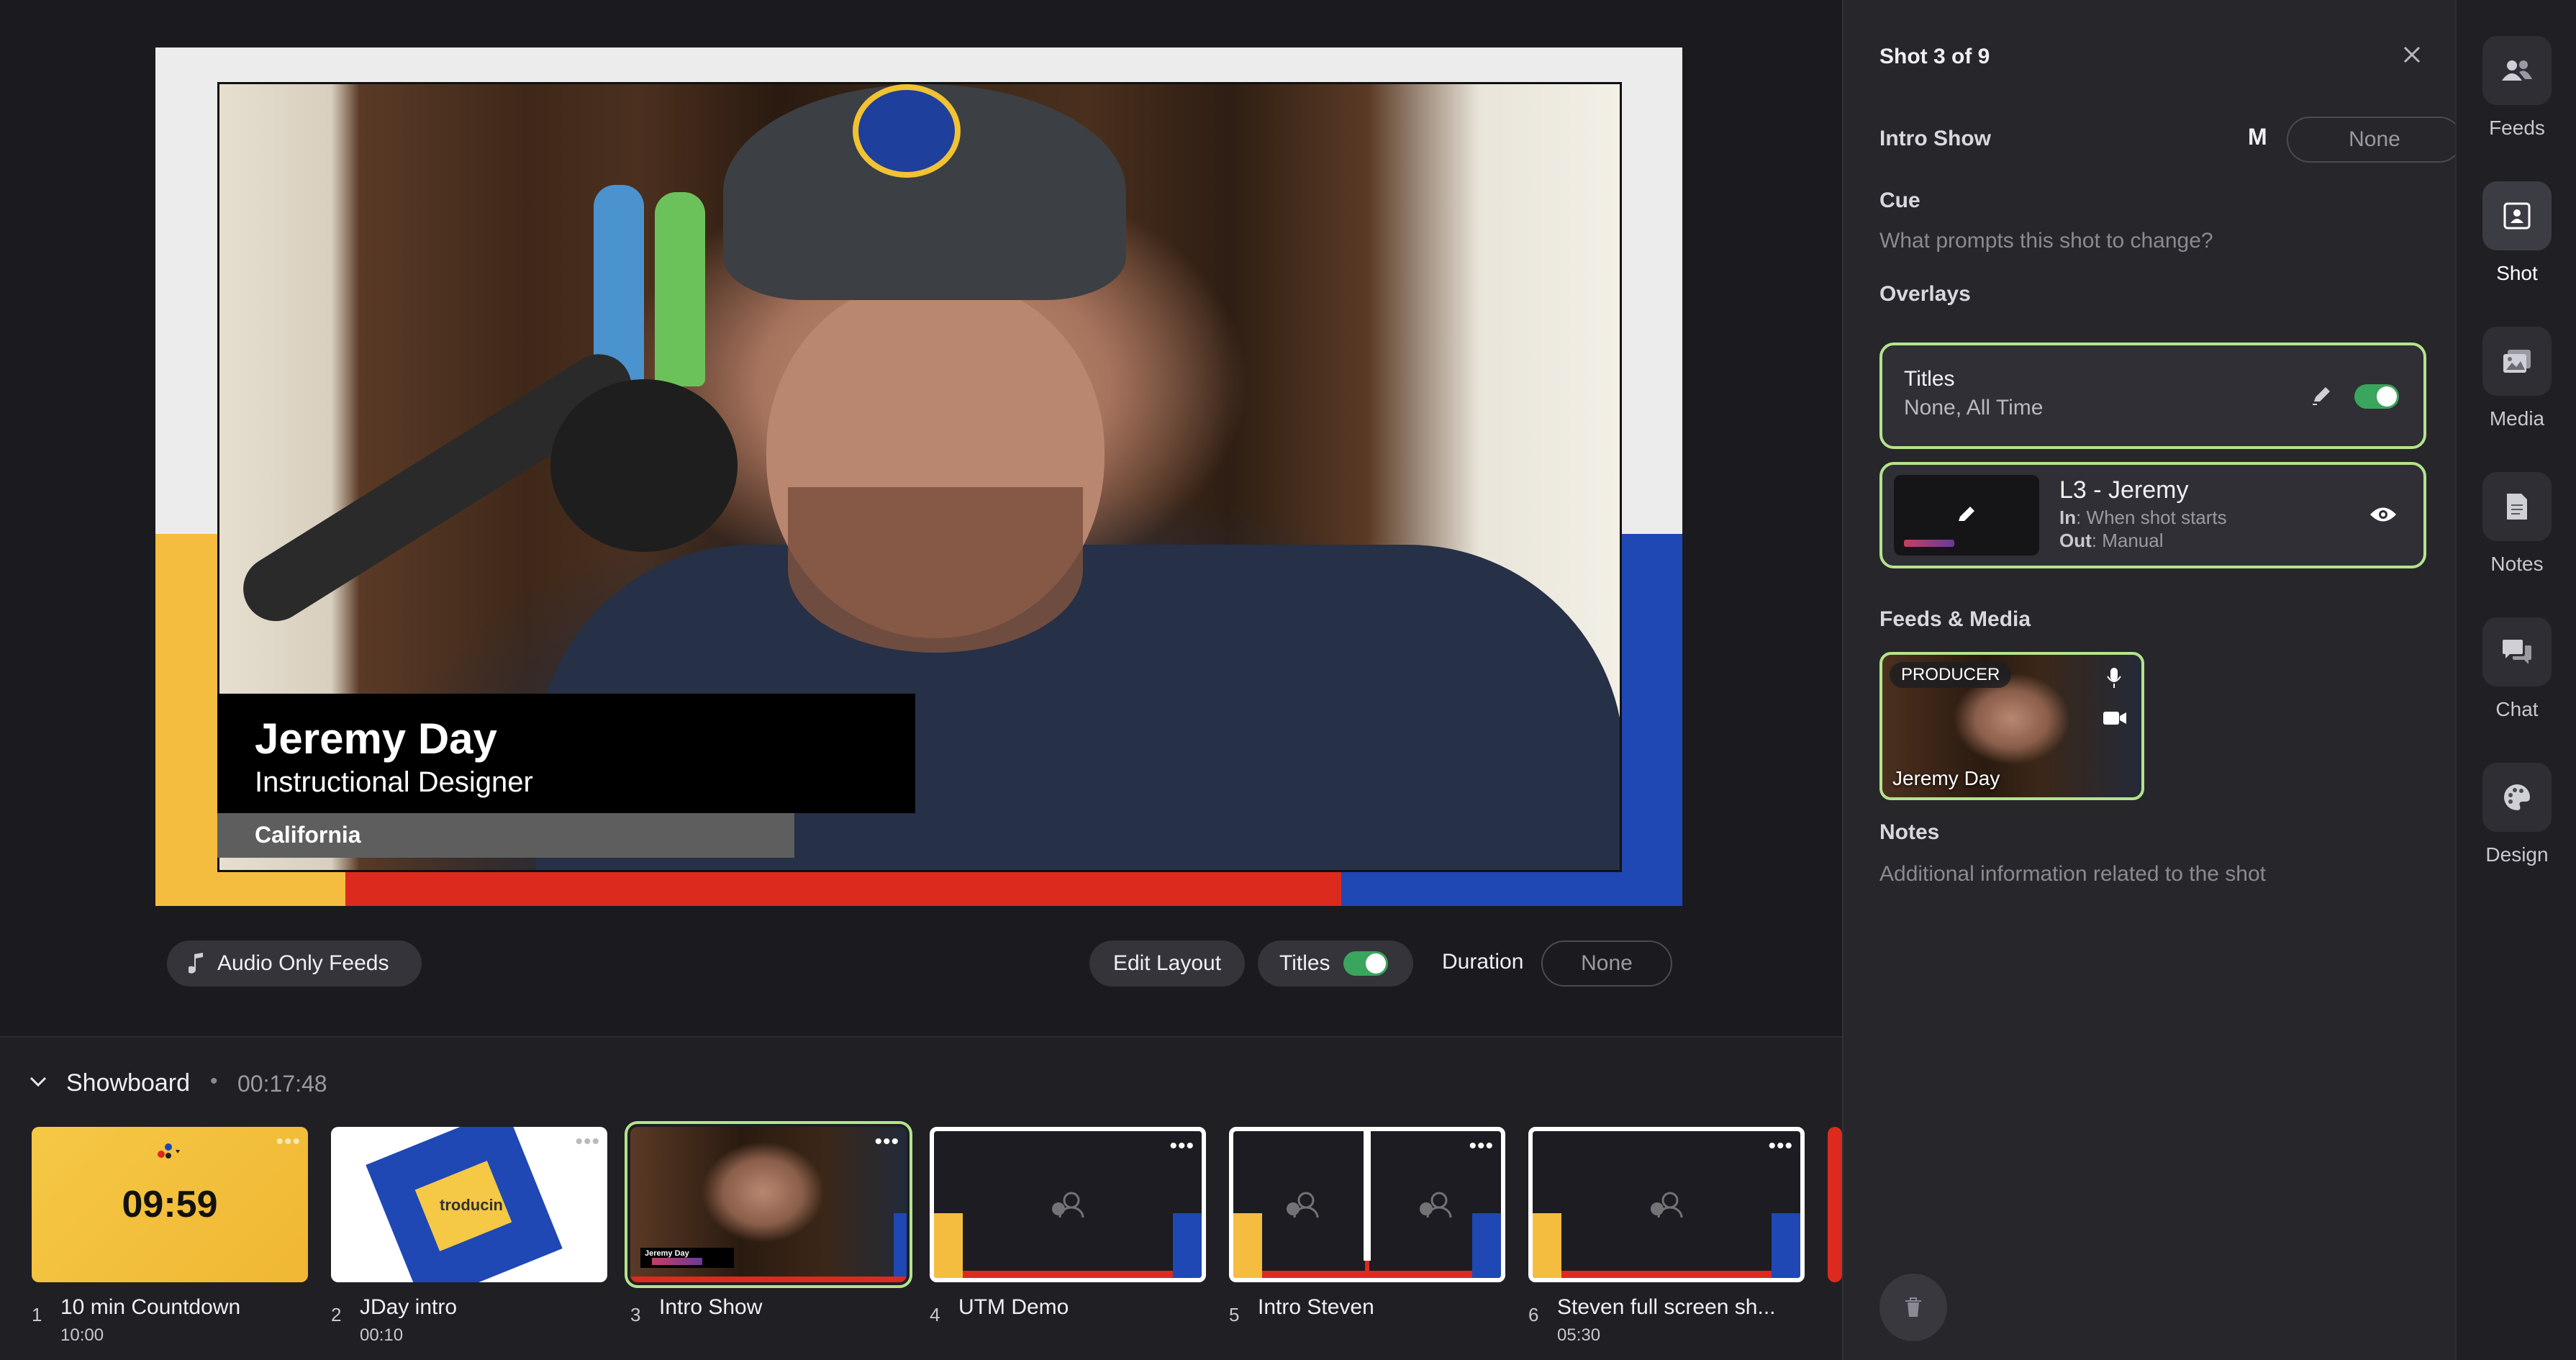 The image size is (2576, 1360). What do you see at coordinates (82, 1335) in the screenshot?
I see `shot-duration: 10:00` at bounding box center [82, 1335].